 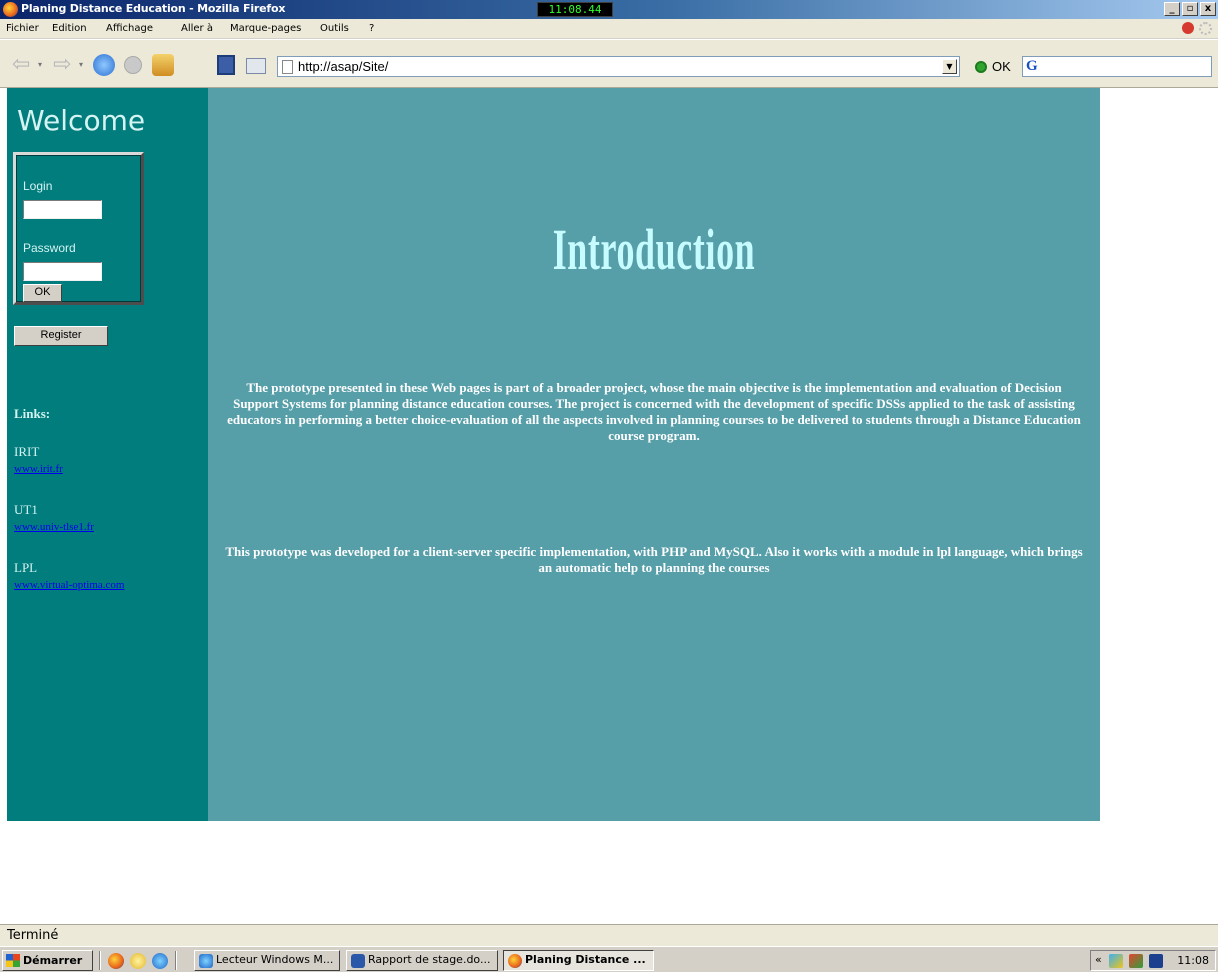 I want to click on links-heading: Links:, so click(x=32, y=413).